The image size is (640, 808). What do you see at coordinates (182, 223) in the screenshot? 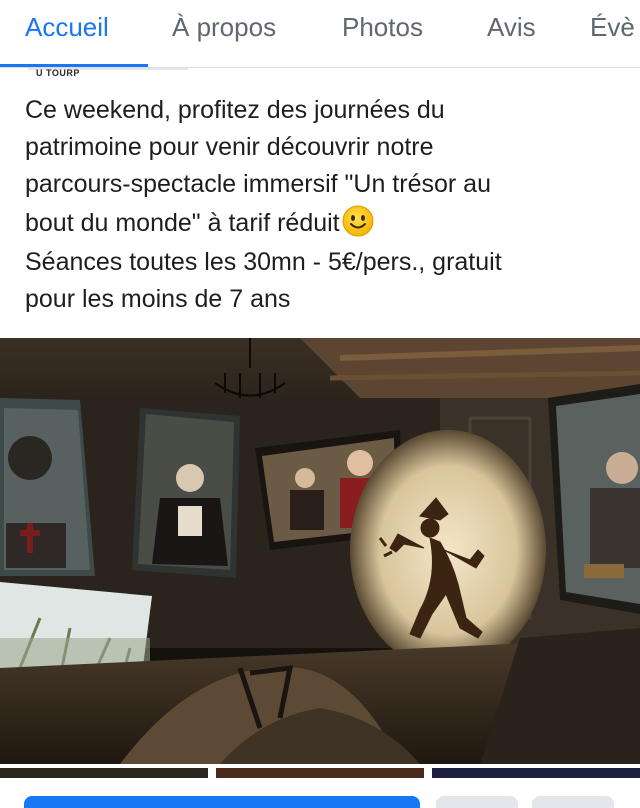
I see `post-text-line: bout du monde" à tarif réduit` at bounding box center [182, 223].